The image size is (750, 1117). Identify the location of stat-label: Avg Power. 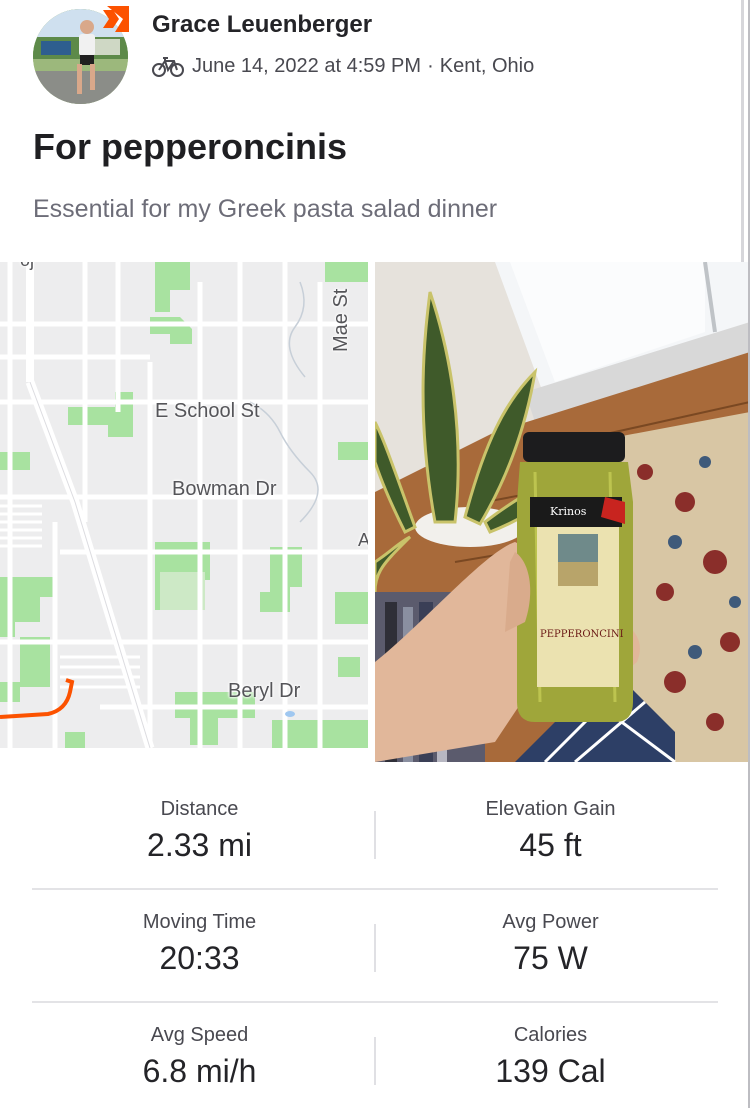
(550, 922).